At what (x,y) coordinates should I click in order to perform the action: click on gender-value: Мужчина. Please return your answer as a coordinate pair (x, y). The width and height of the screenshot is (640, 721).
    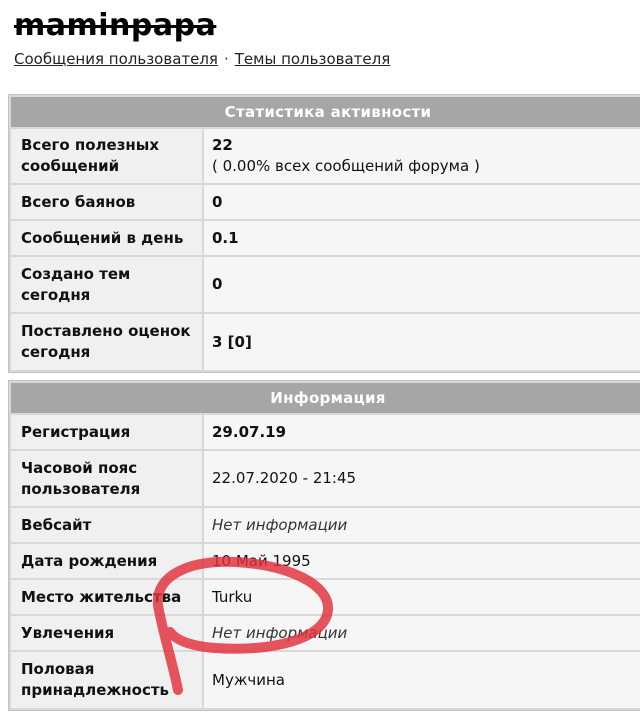
    Looking at the image, I should click on (422, 680).